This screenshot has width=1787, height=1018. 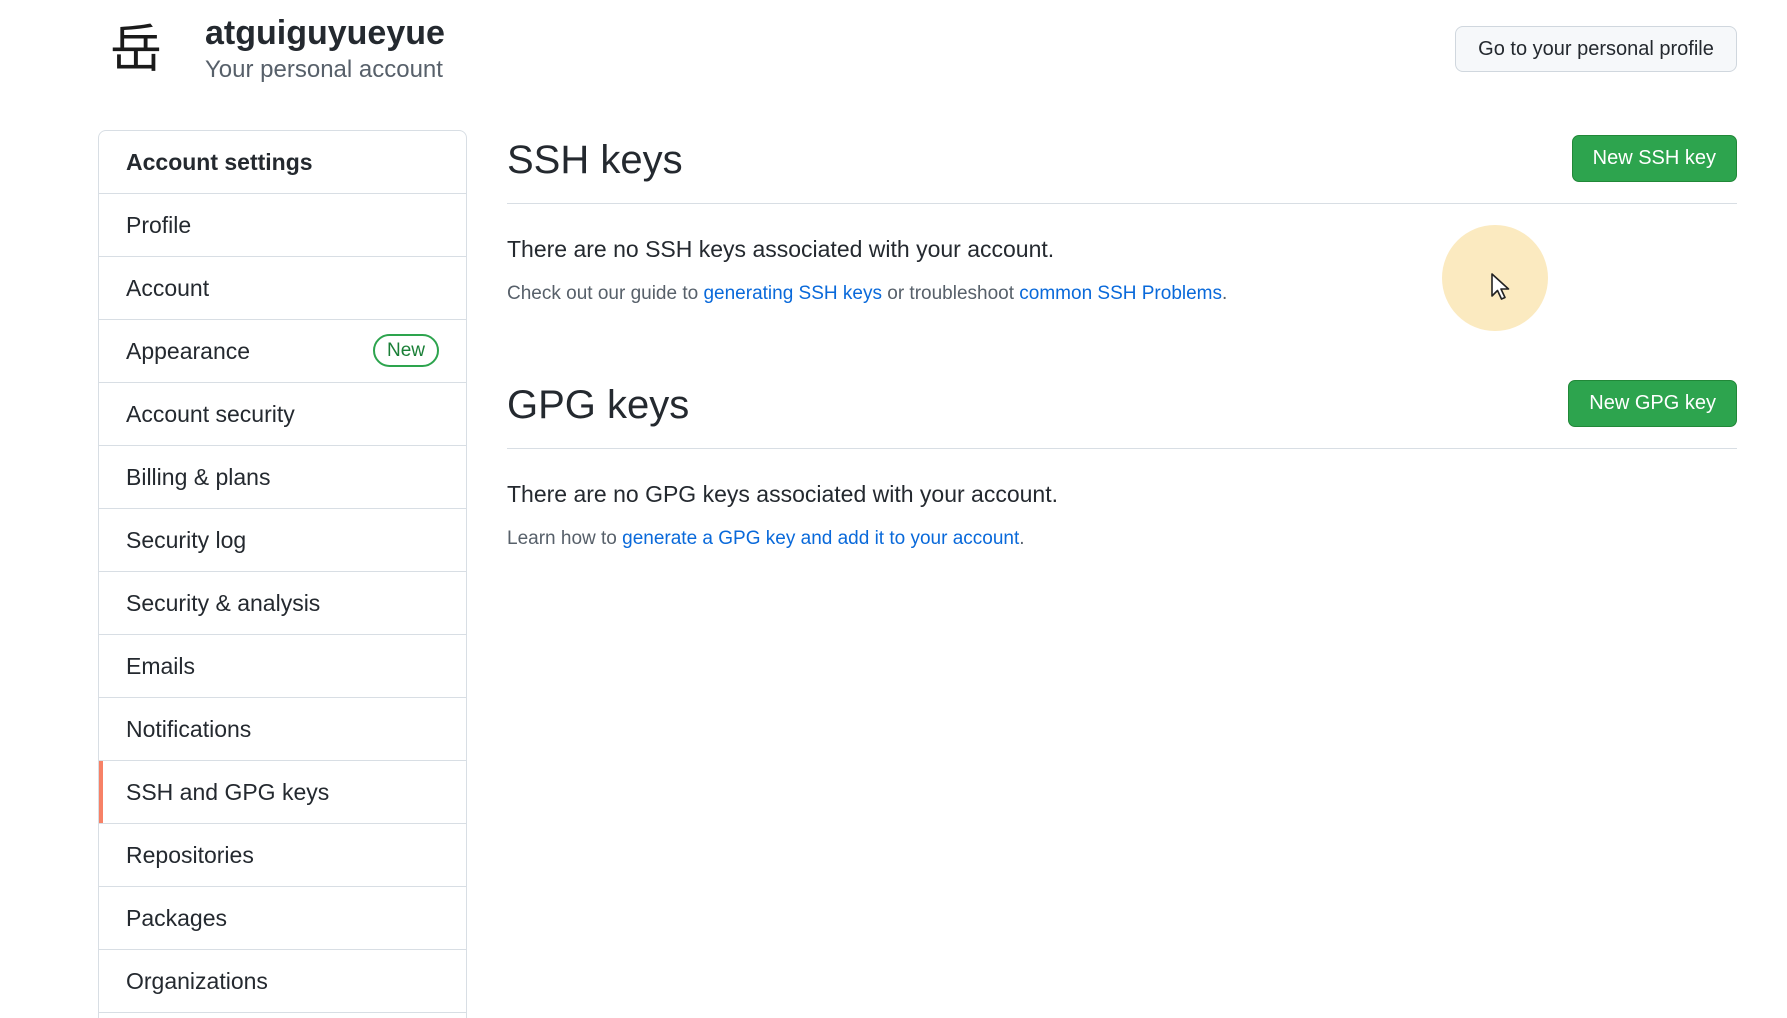 What do you see at coordinates (190, 854) in the screenshot?
I see `sidebar-item-label: Repositories` at bounding box center [190, 854].